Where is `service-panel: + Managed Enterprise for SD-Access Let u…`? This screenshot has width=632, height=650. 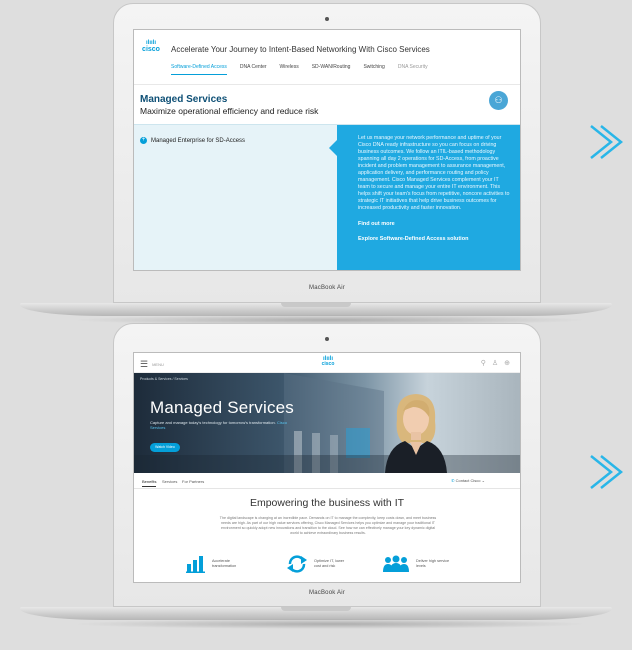 service-panel: + Managed Enterprise for SD-Access Let u… is located at coordinates (327, 197).